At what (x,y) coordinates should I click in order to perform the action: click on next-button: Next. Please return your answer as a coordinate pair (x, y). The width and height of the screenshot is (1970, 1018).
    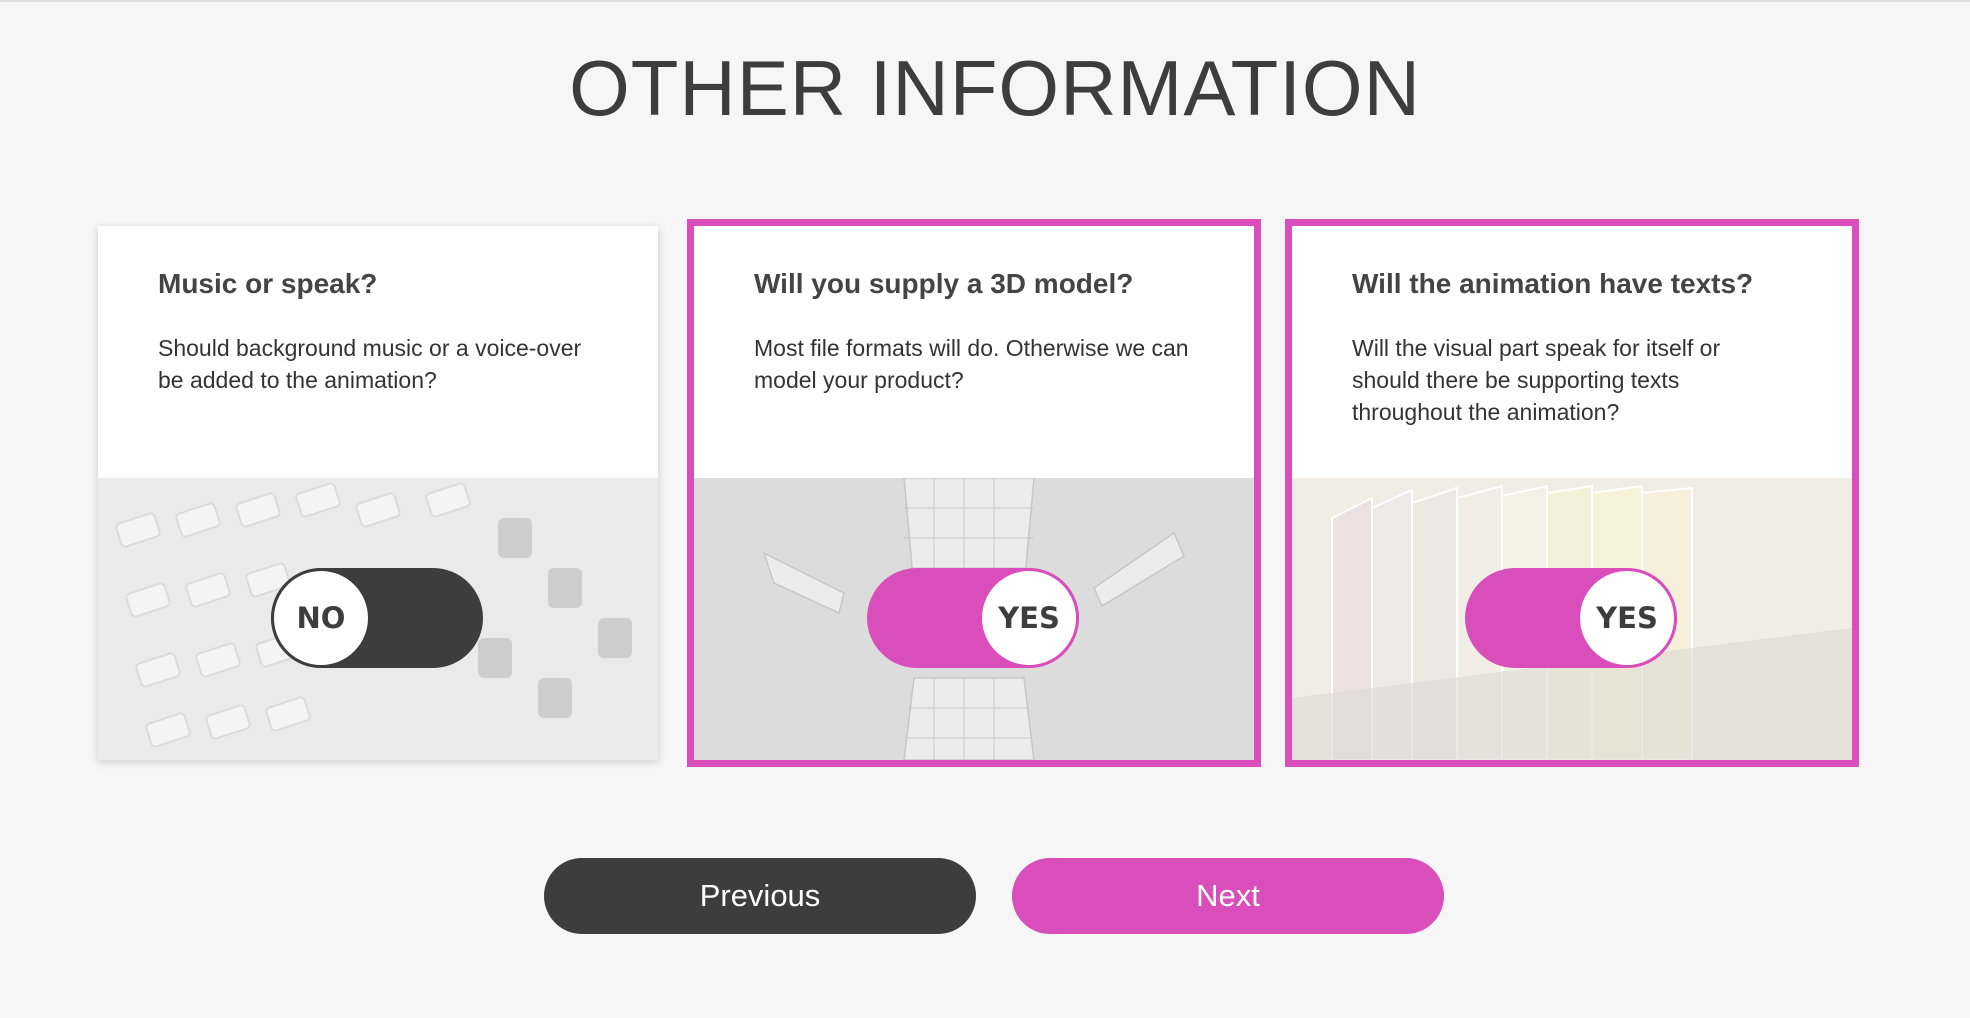
    Looking at the image, I should click on (1228, 896).